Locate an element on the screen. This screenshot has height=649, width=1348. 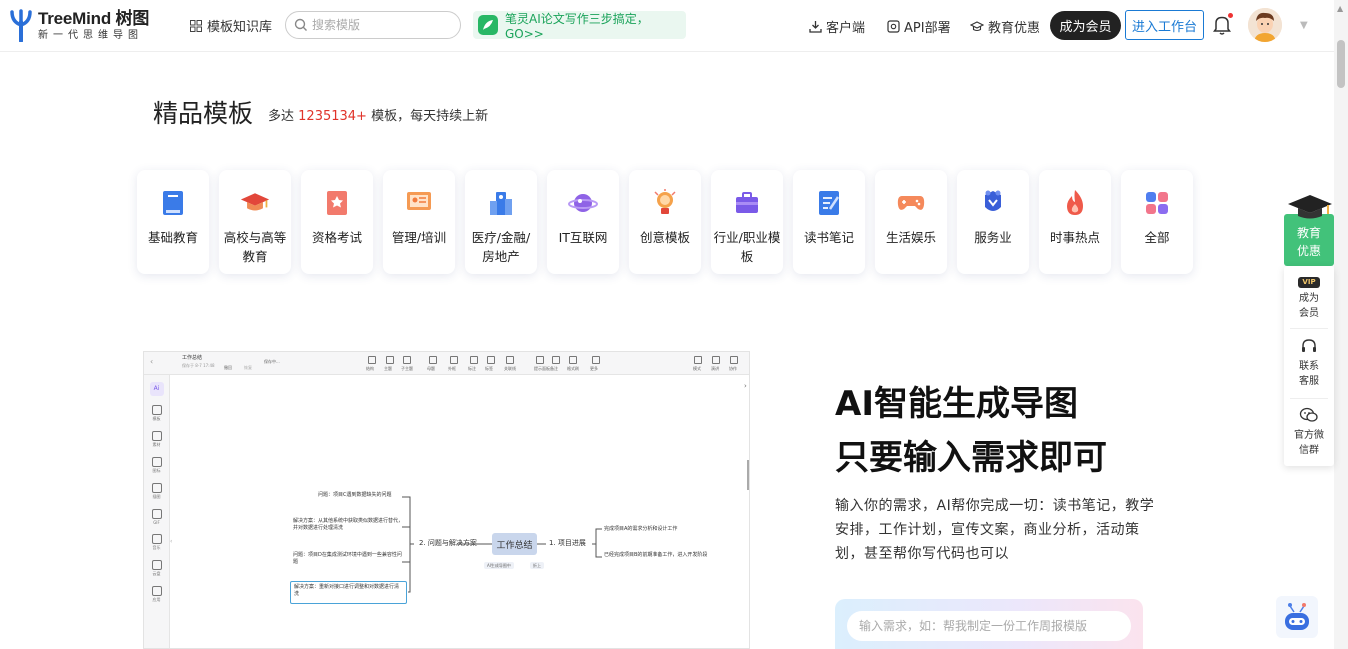
category-label: 时事热点 is located at coordinates (1074, 237).